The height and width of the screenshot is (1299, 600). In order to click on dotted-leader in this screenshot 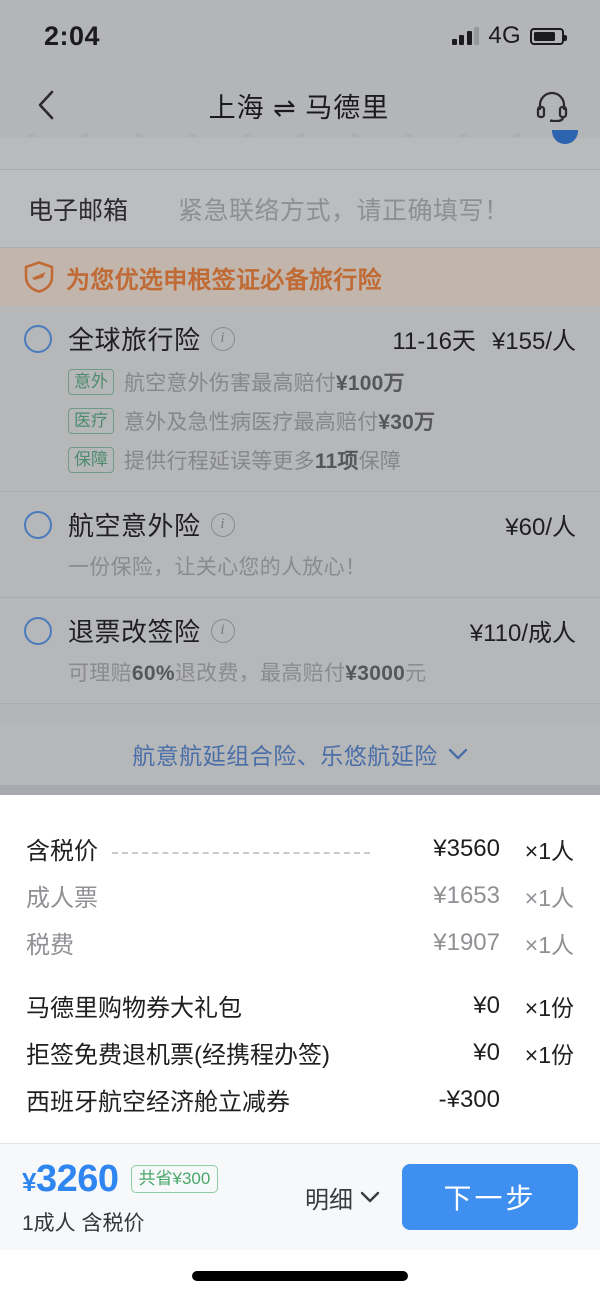, I will do `click(241, 852)`.